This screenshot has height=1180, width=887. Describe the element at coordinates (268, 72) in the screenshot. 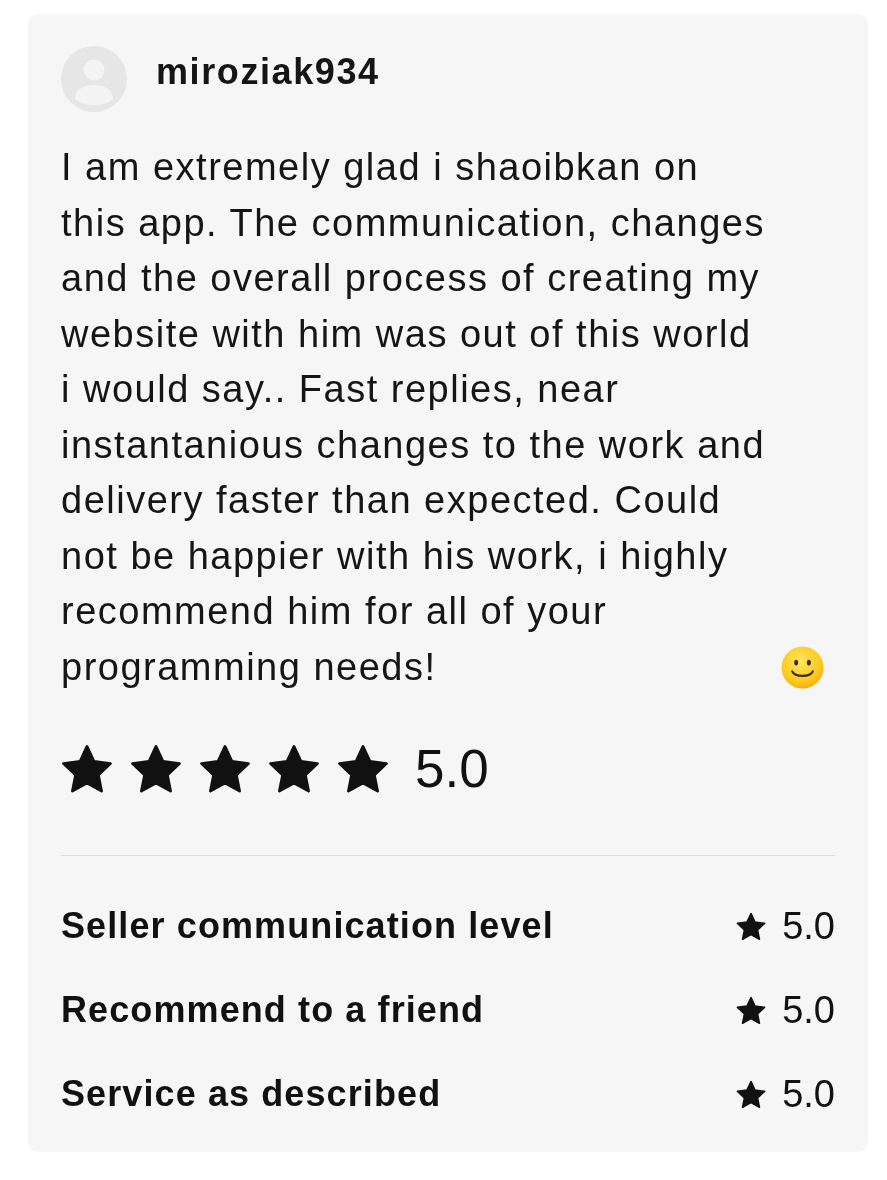

I see `reviewer-name: miroziak934` at that location.